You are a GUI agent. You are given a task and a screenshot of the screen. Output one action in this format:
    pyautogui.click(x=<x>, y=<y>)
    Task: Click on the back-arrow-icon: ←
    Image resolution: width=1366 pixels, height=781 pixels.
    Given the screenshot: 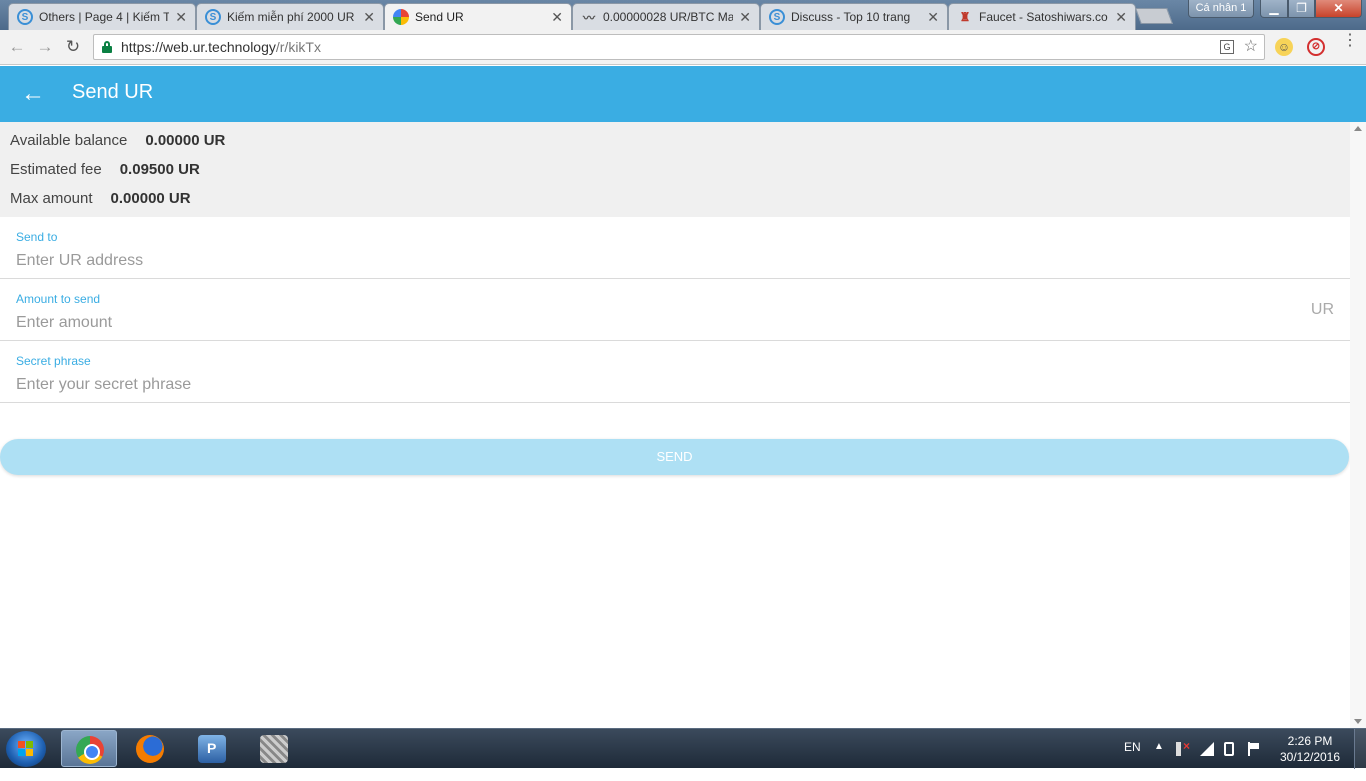 What is the action you would take?
    pyautogui.click(x=33, y=94)
    